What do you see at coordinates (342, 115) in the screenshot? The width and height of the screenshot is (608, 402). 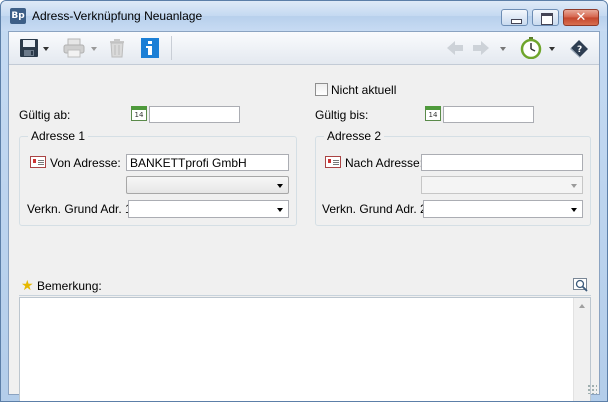 I see `valid-to-label: Gültig bis:` at bounding box center [342, 115].